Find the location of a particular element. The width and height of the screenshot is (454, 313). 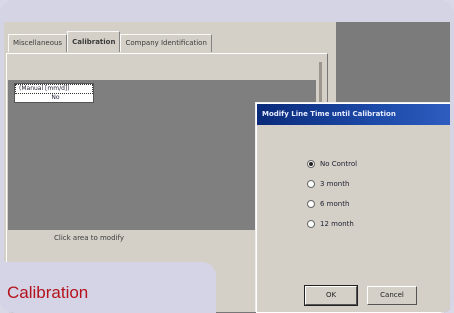

interval-radio-group: No Control 3 month 6 month 12 month is located at coordinates (332, 194).